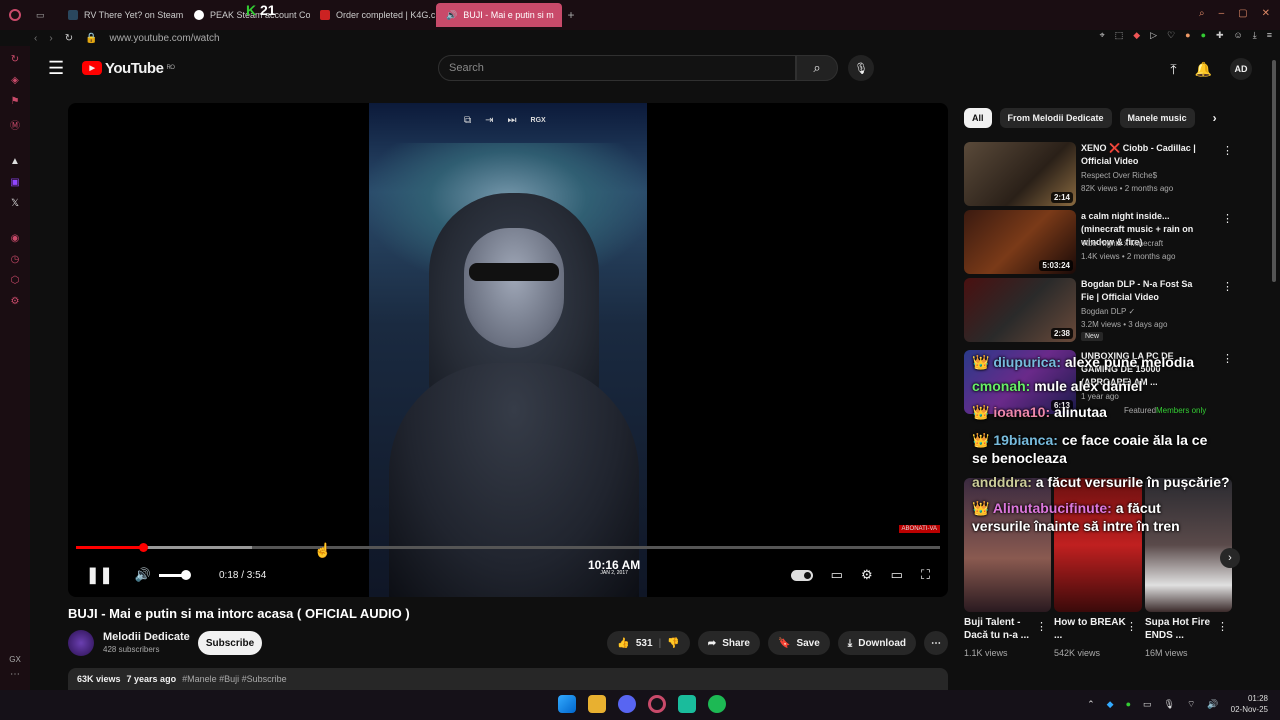 Image resolution: width=1280 pixels, height=720 pixels. What do you see at coordinates (143, 547) in the screenshot?
I see `progress-handle` at bounding box center [143, 547].